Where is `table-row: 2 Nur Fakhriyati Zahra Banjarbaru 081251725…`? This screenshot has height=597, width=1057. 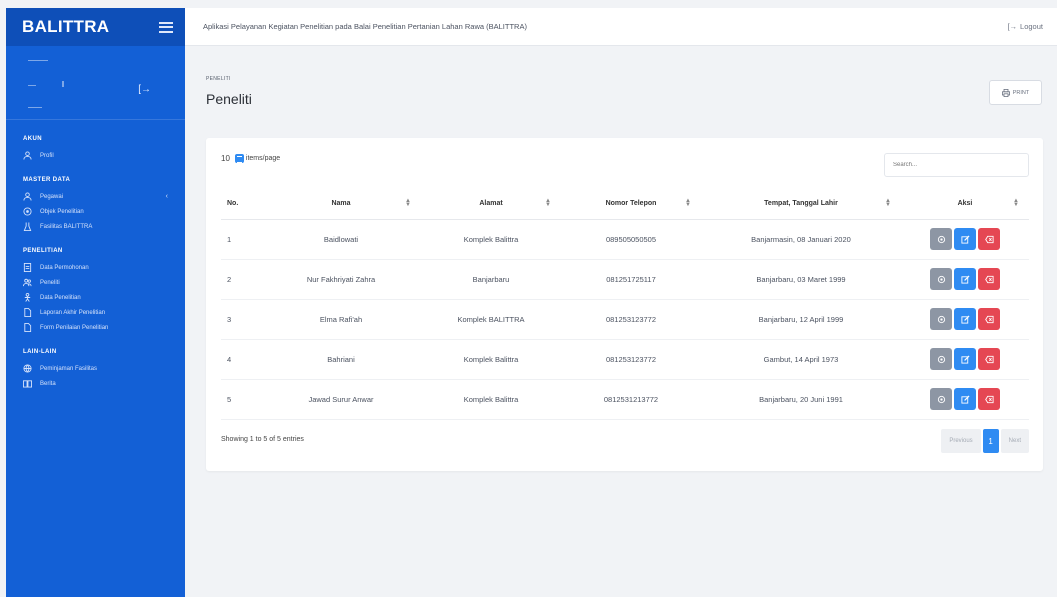
table-row: 2 Nur Fakhriyati Zahra Banjarbaru 081251725… is located at coordinates (625, 279).